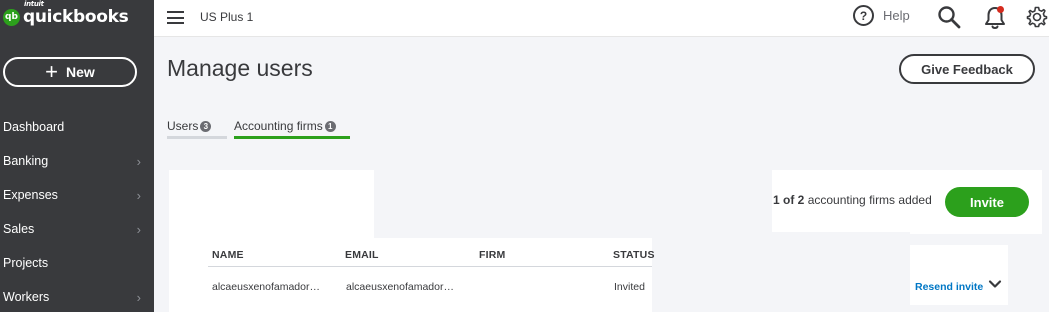  Describe the element at coordinates (1037, 17) in the screenshot. I see `gear-icon` at that location.